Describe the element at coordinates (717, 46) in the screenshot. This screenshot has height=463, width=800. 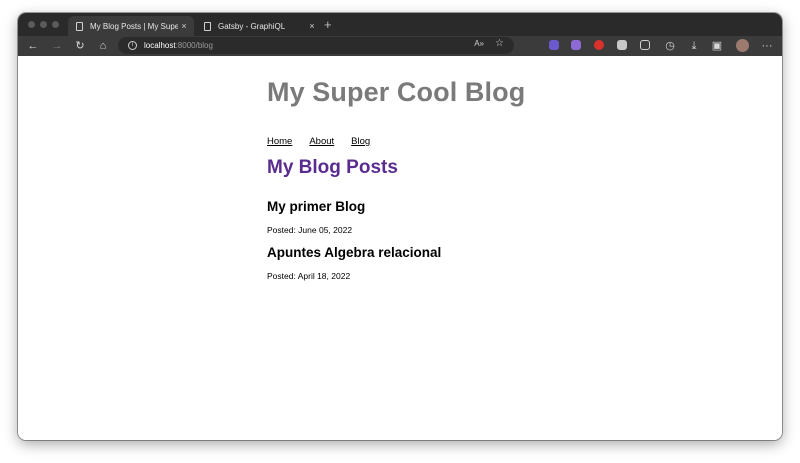
I see `screenshot-icon: ▣` at that location.